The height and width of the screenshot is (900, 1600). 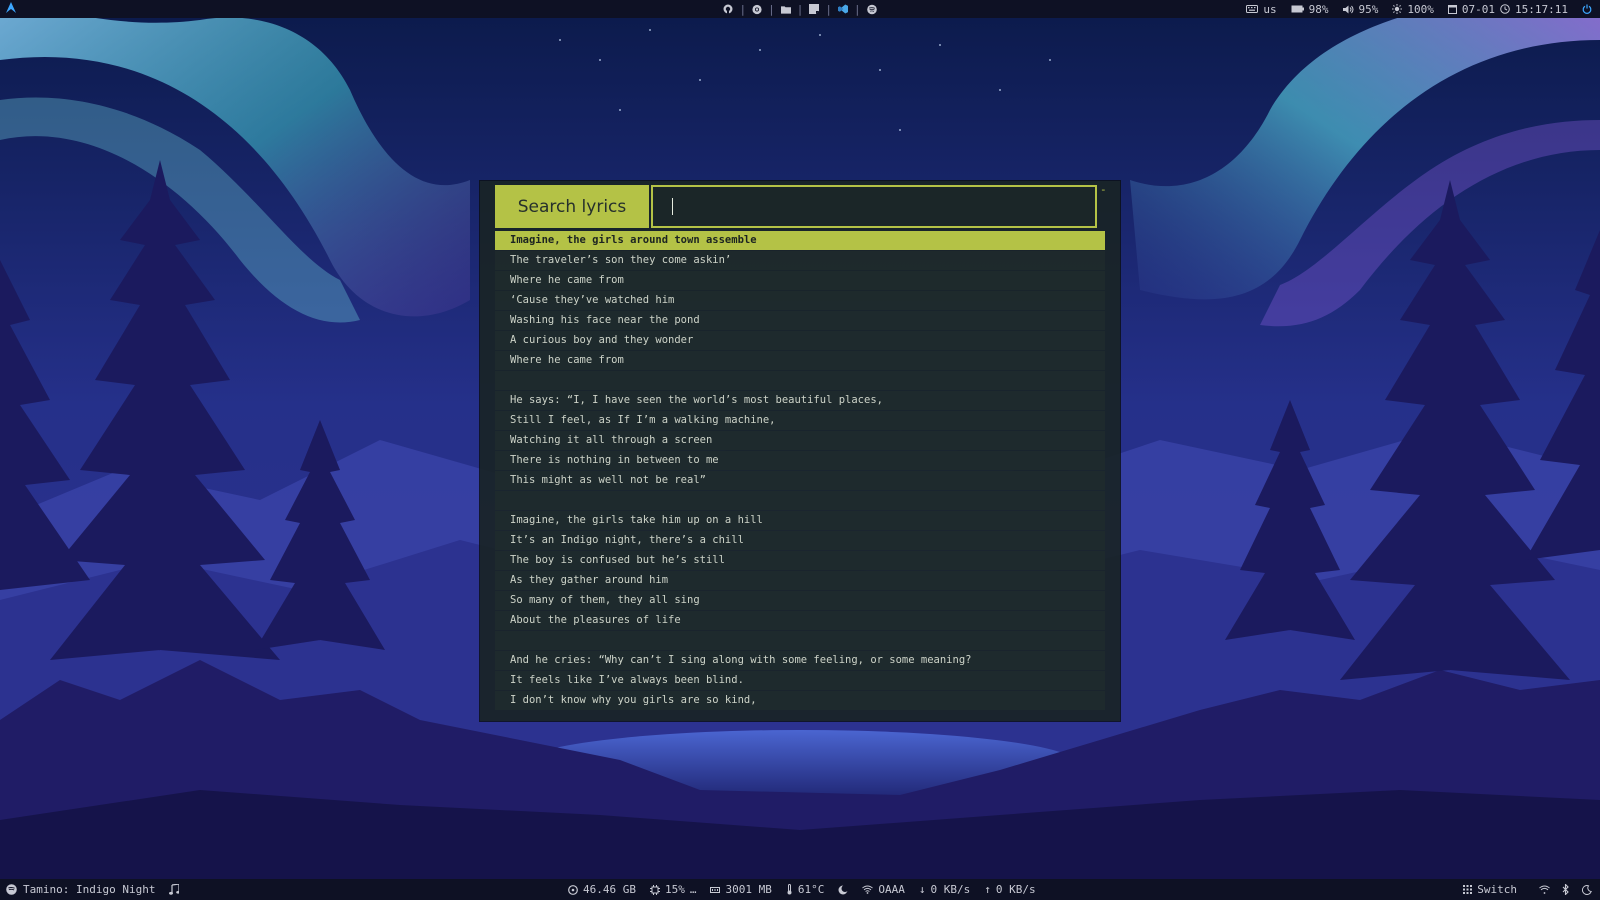 I want to click on keyboard-layout-indicator: us, so click(x=1261, y=9).